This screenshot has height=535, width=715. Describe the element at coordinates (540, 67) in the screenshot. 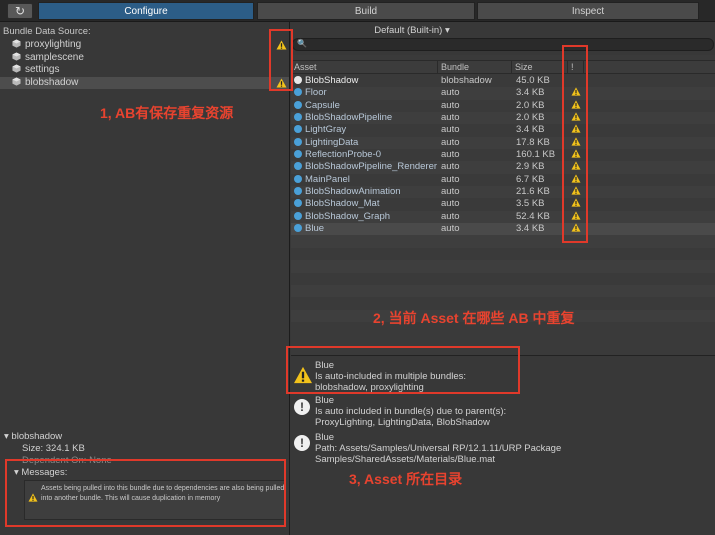

I see `column-header-size: Size` at that location.